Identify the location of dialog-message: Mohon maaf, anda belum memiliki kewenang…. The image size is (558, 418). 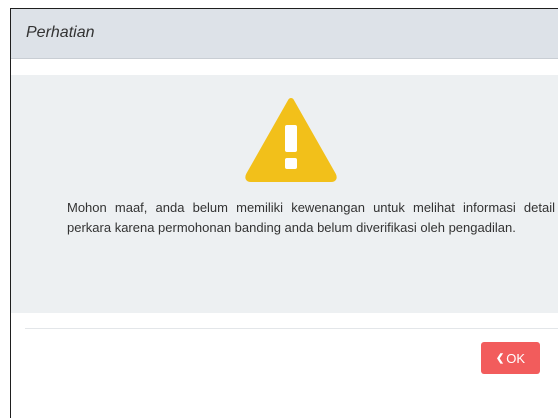
(311, 217).